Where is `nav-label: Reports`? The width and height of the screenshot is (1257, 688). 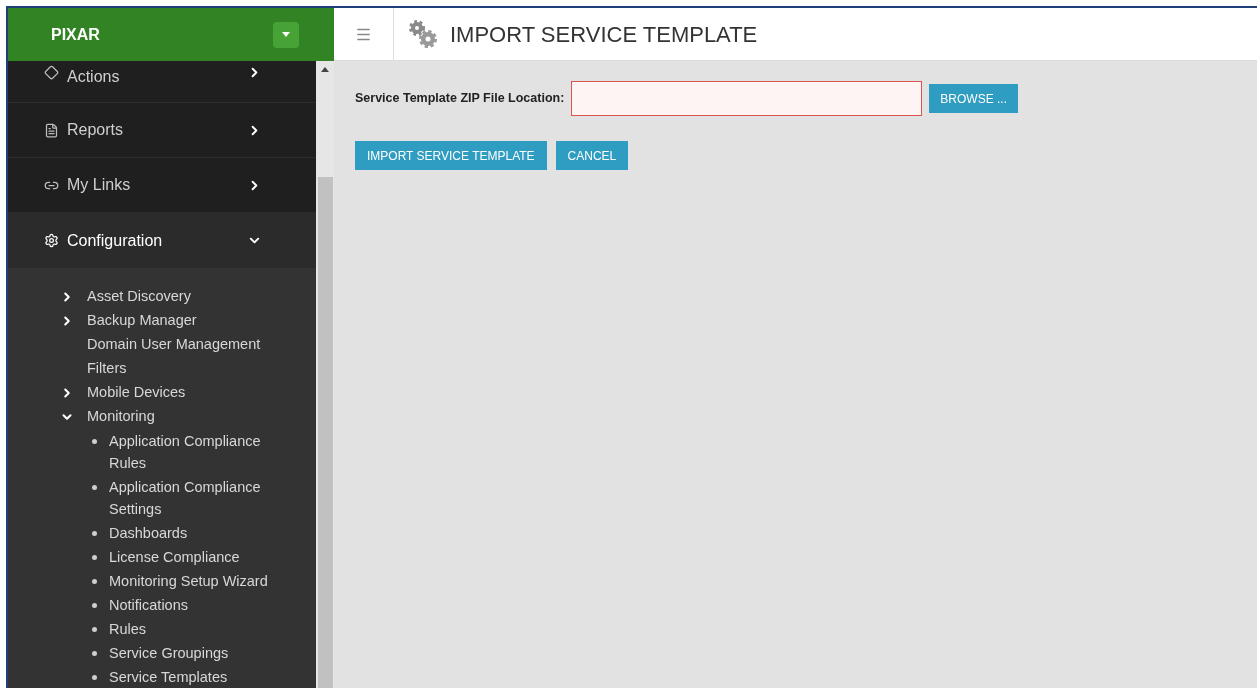
nav-label: Reports is located at coordinates (96, 130).